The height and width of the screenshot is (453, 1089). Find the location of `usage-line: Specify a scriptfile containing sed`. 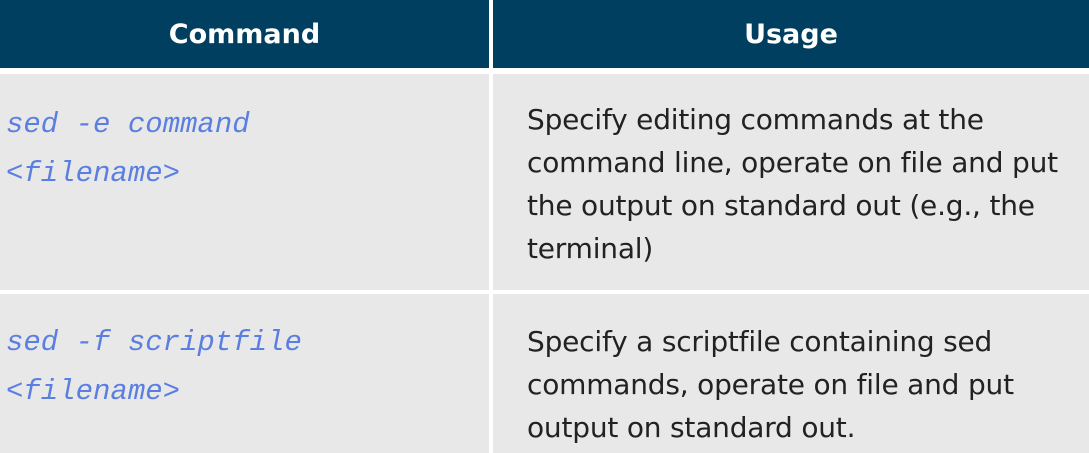

usage-line: Specify a scriptfile containing sed is located at coordinates (760, 341).